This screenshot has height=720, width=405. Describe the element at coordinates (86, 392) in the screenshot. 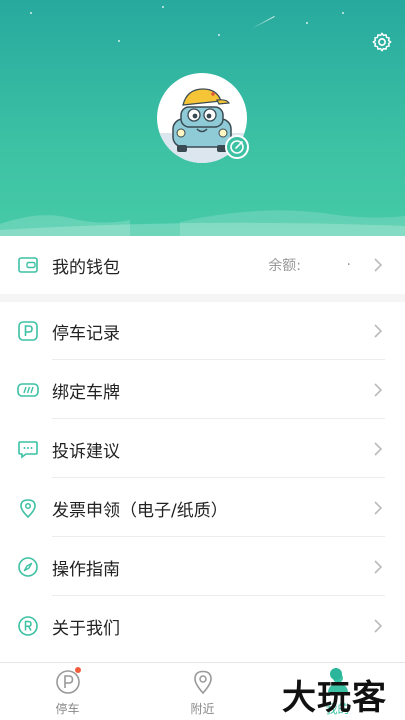

I see `menu-item-label: 绑定车牌` at that location.